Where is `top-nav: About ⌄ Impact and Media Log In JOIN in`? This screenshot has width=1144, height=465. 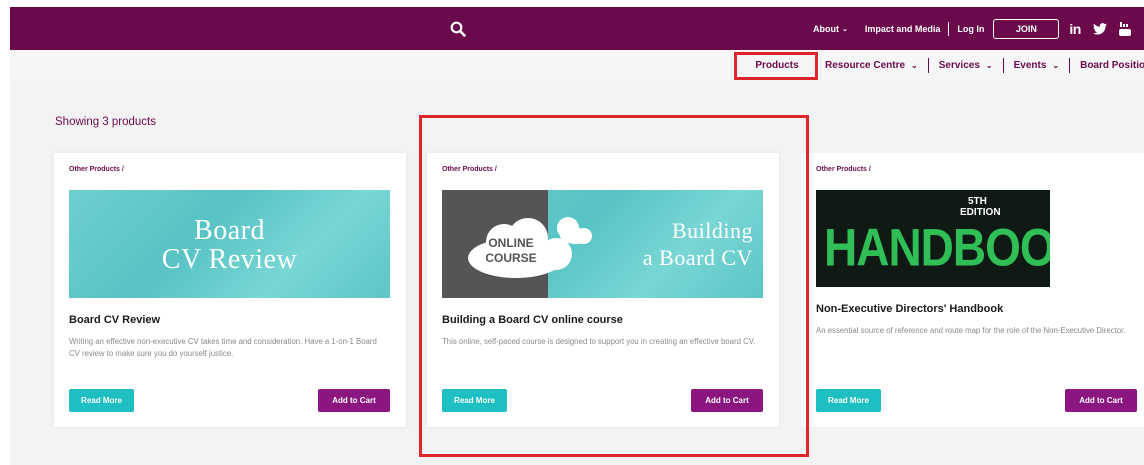
top-nav: About ⌄ Impact and Media Log In JOIN in is located at coordinates (972, 28).